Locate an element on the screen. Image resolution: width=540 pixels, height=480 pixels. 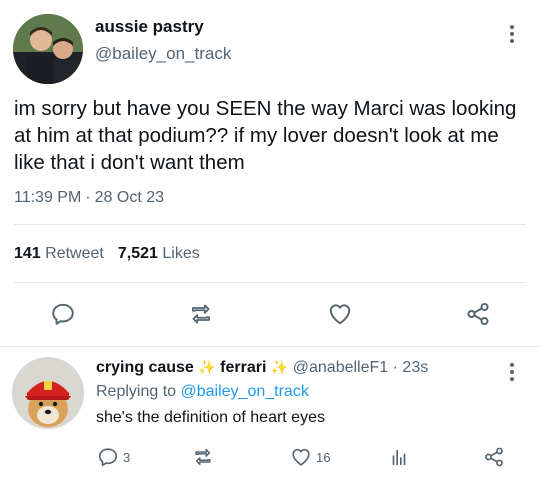
reply-avatar-photo is located at coordinates (48, 393).